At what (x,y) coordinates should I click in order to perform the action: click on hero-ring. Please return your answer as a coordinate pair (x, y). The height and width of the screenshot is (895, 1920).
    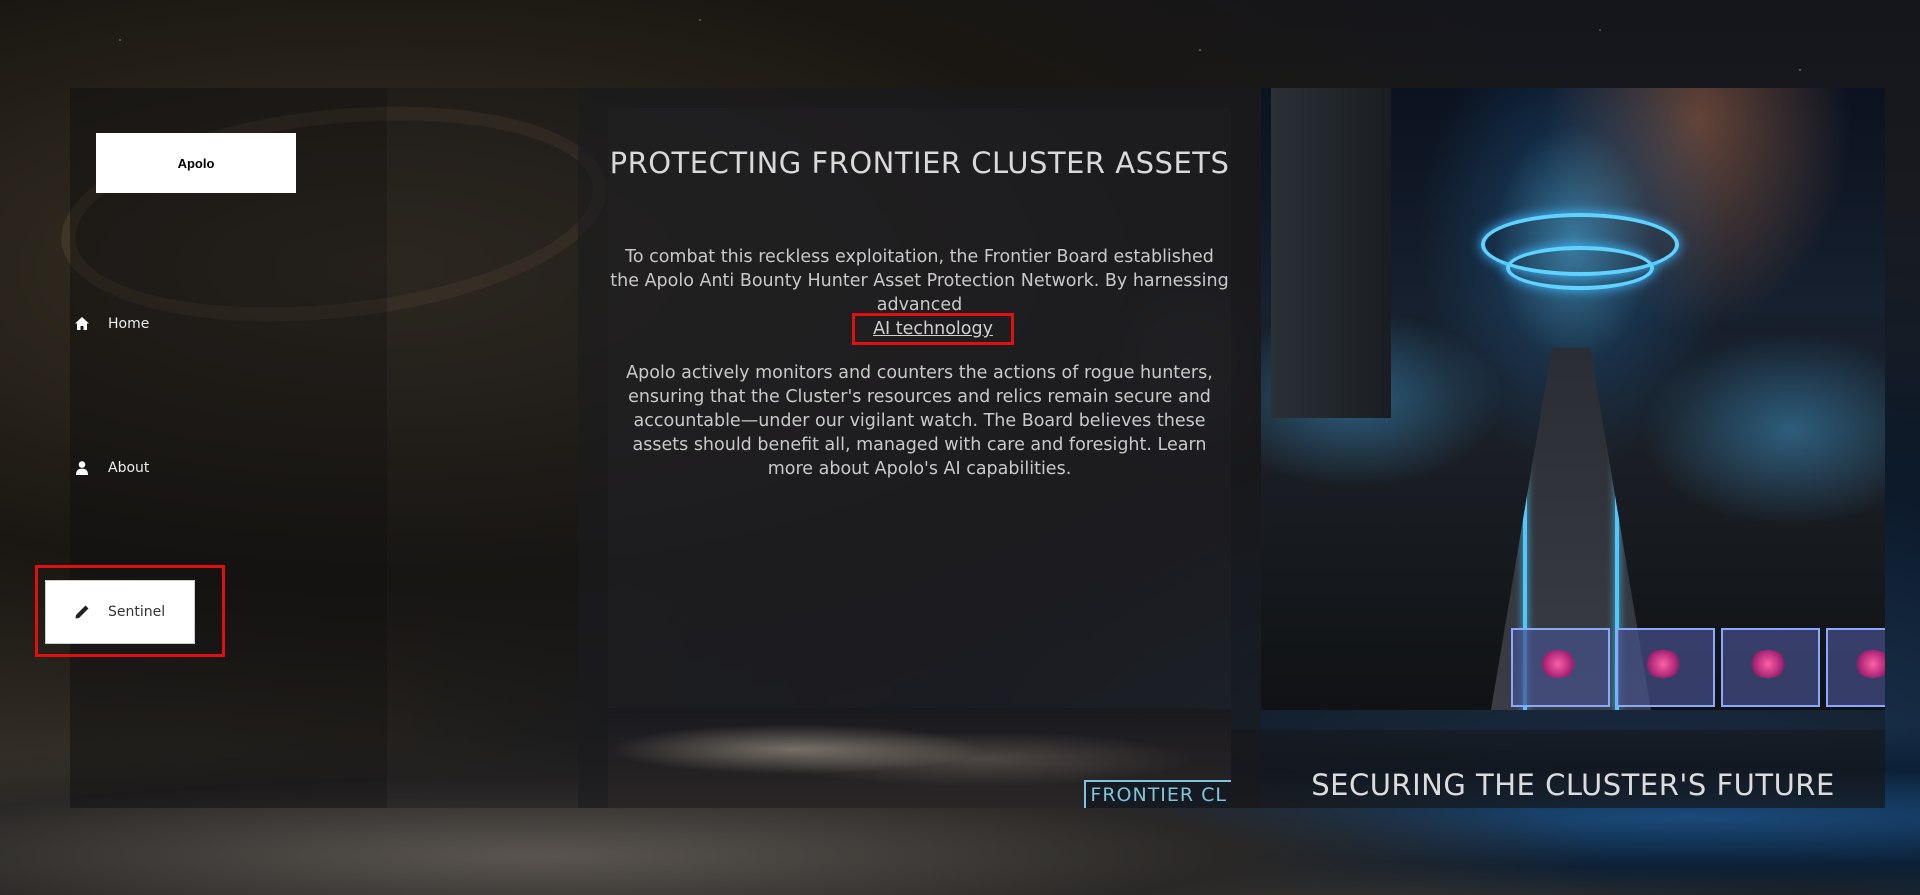
    Looking at the image, I should click on (1580, 268).